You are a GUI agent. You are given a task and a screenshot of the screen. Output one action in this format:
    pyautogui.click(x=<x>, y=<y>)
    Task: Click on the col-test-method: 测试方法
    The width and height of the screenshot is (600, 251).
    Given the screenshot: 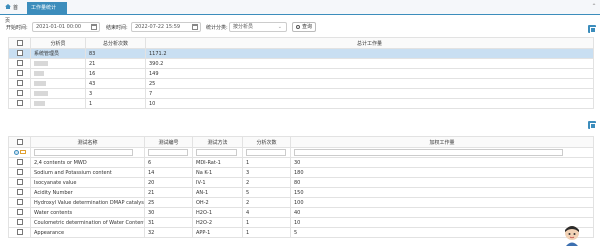 What is the action you would take?
    pyautogui.click(x=217, y=142)
    